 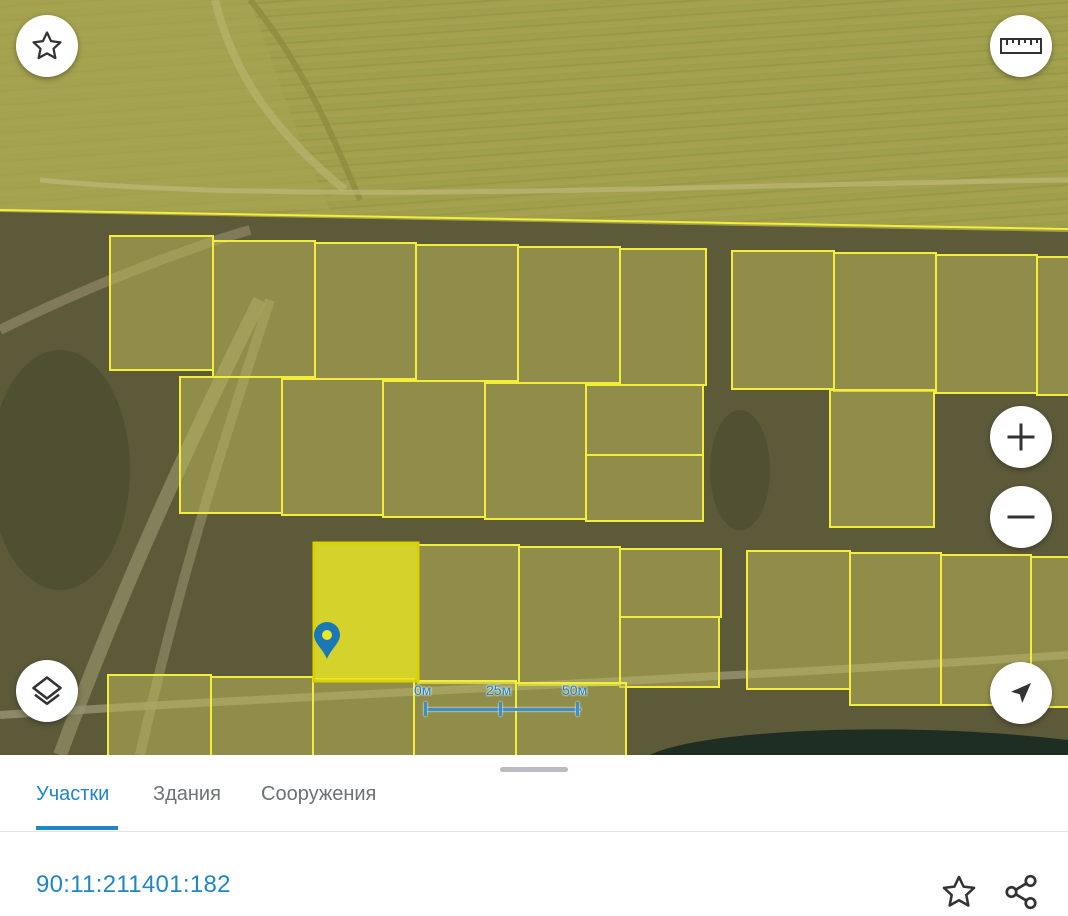 I want to click on scale-label-25: 25м, so click(x=499, y=690).